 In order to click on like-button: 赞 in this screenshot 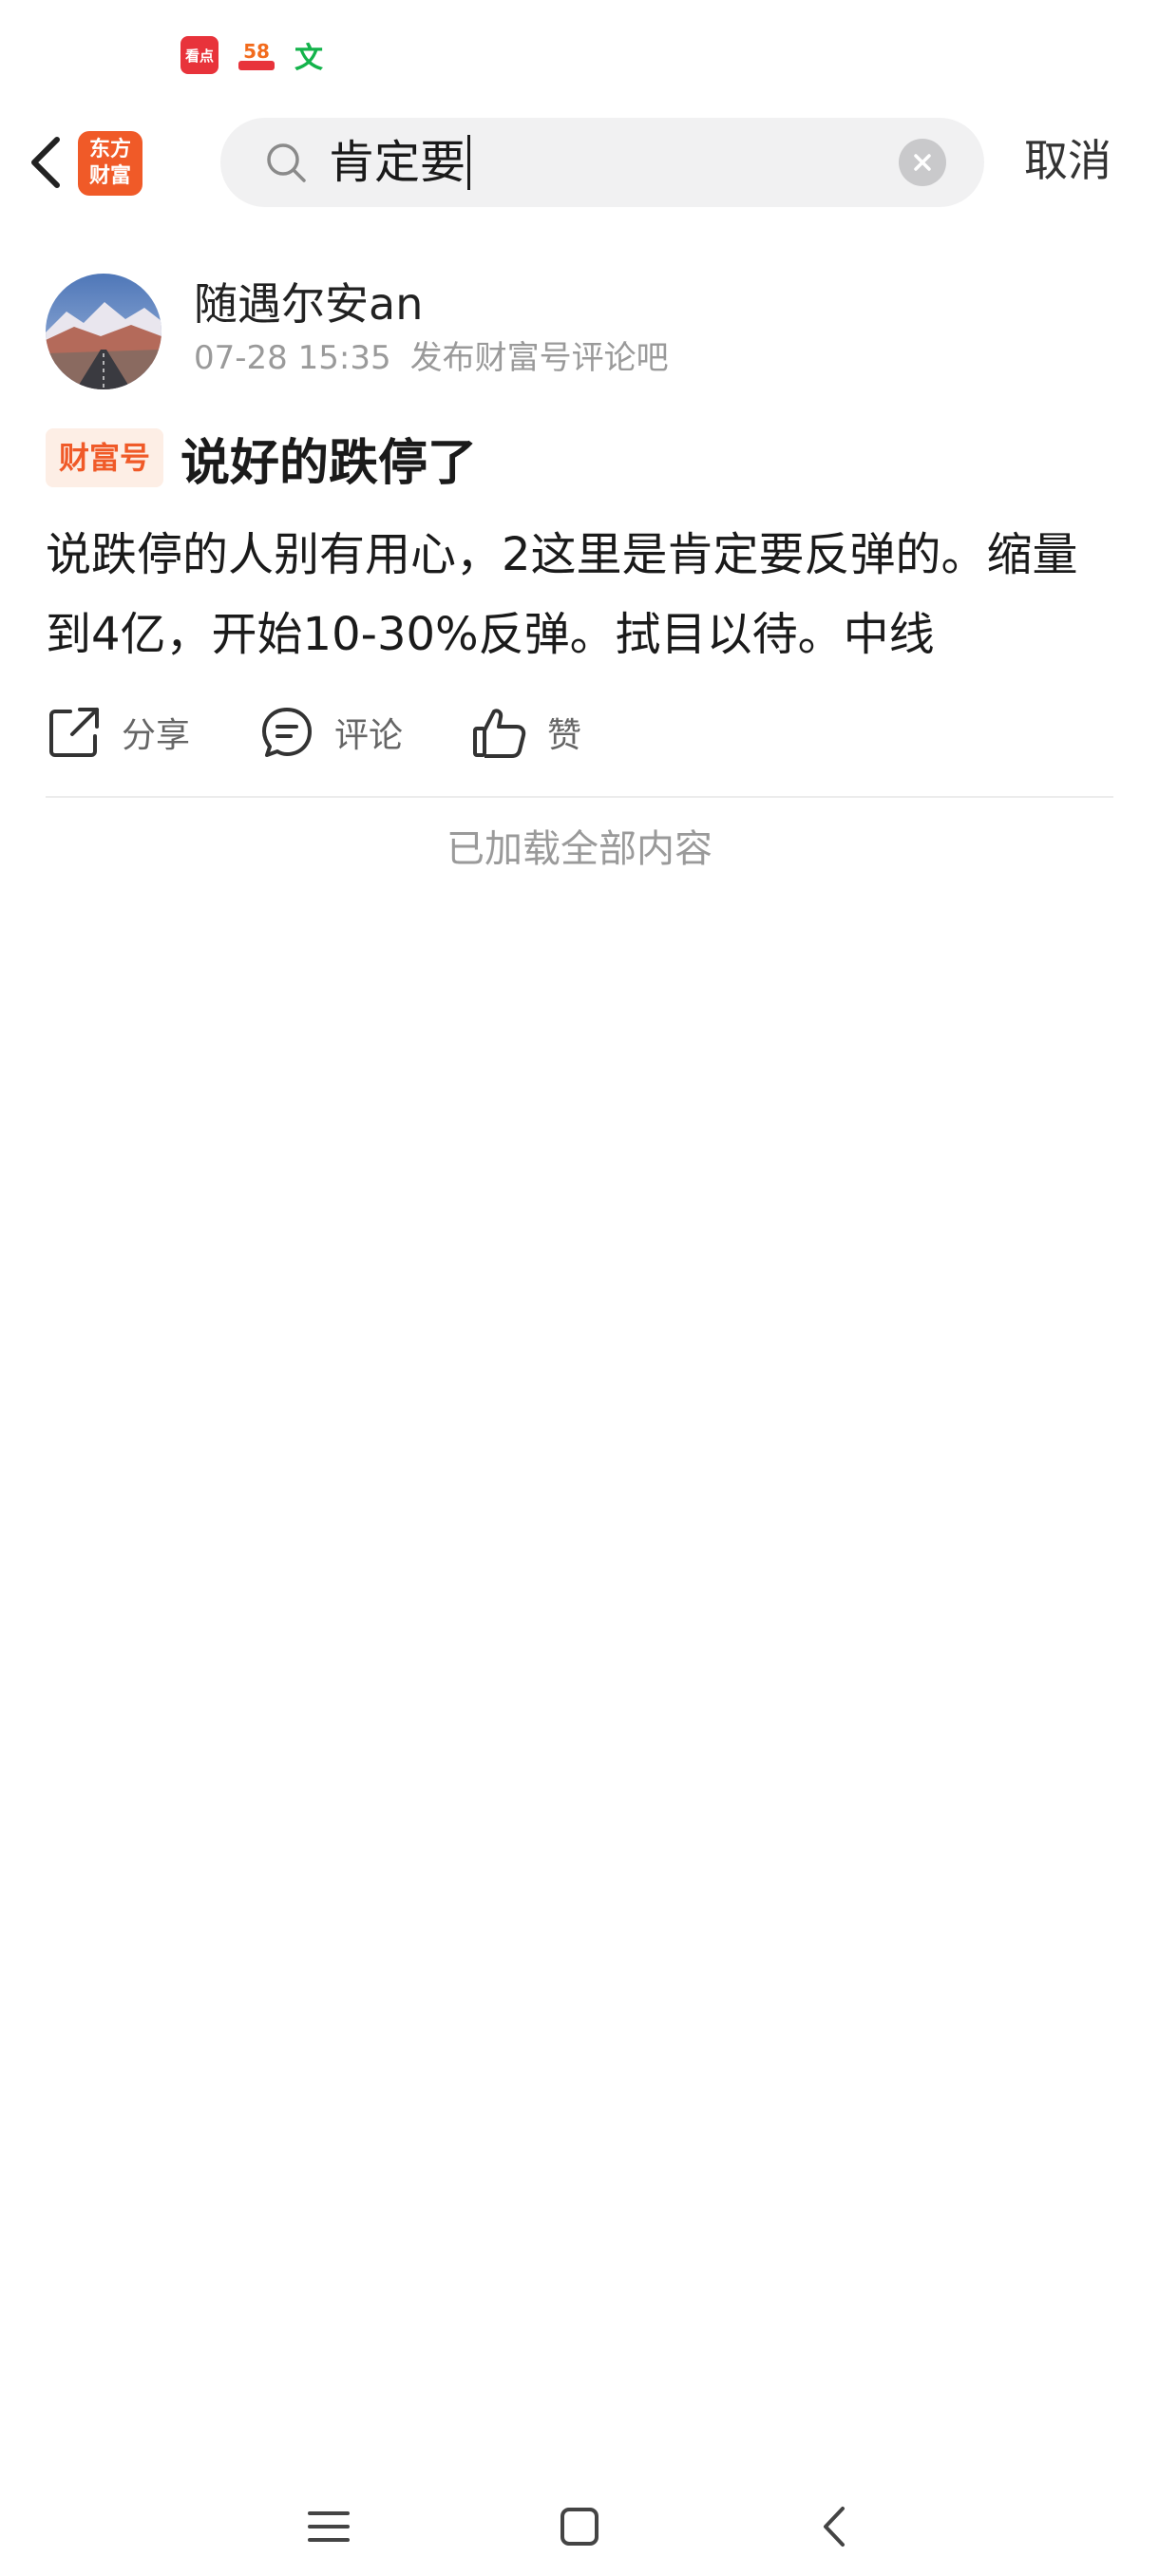, I will do `click(526, 732)`.